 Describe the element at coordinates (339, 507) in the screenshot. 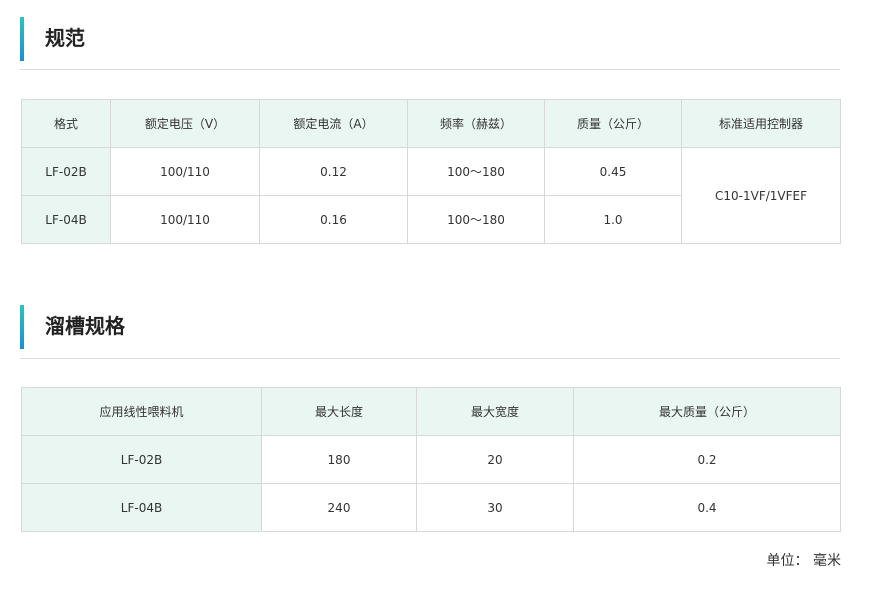

I see `table-cell: 240` at that location.